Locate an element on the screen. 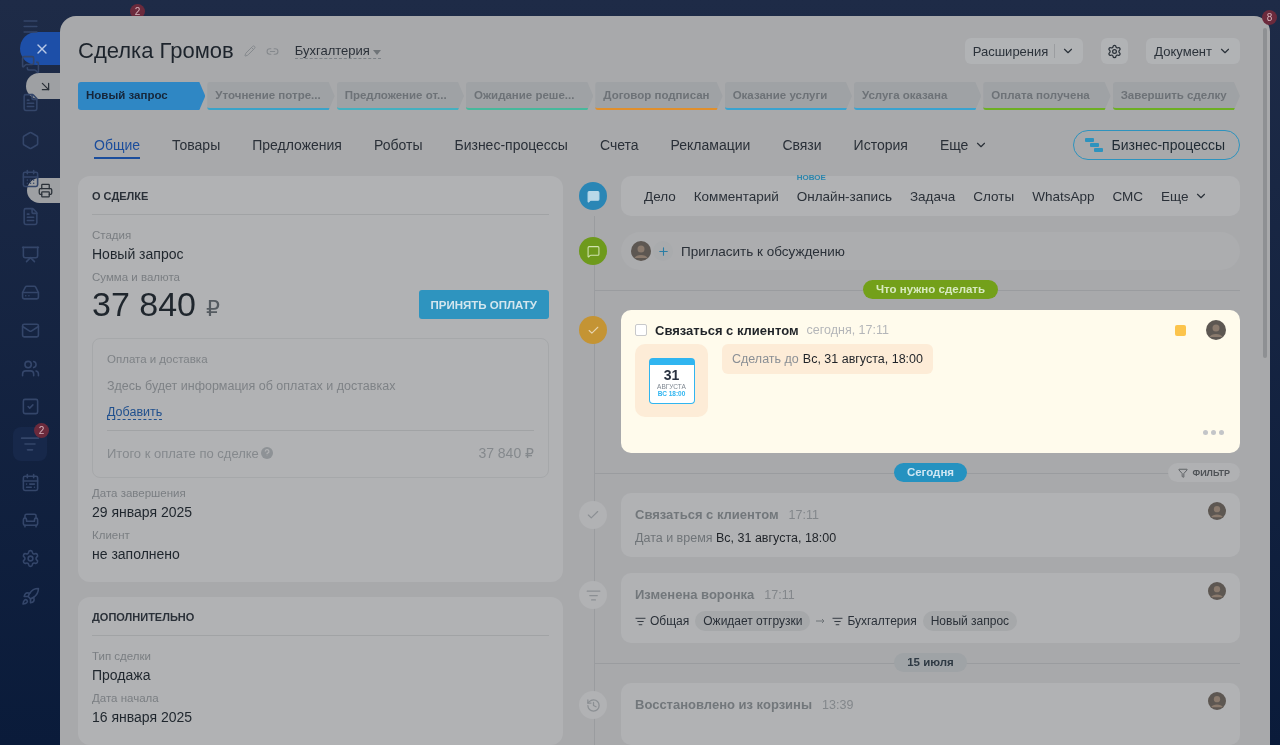 The image size is (1280, 745). activity-title: Связаться с клиентом is located at coordinates (727, 330).